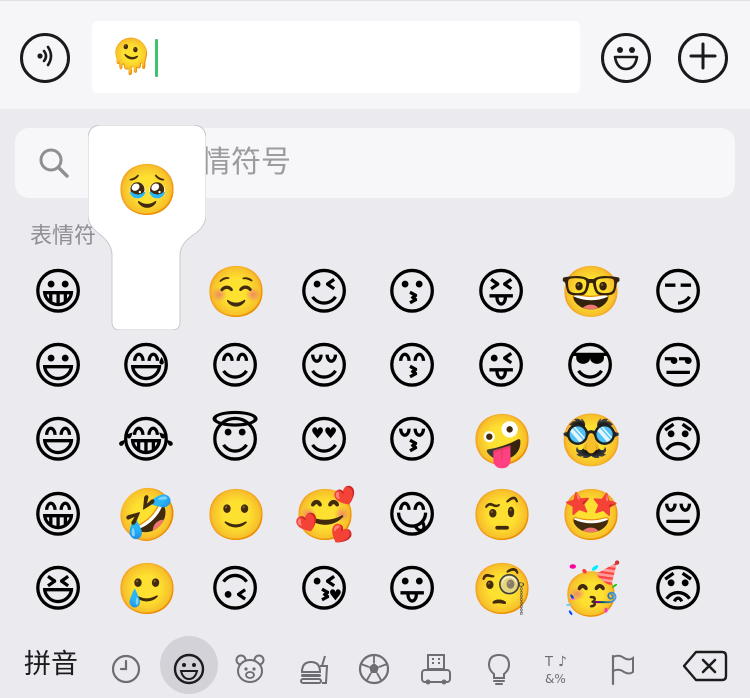 Image resolution: width=750 pixels, height=698 pixels. Describe the element at coordinates (235, 589) in the screenshot. I see `emoji-key: 🙃` at that location.